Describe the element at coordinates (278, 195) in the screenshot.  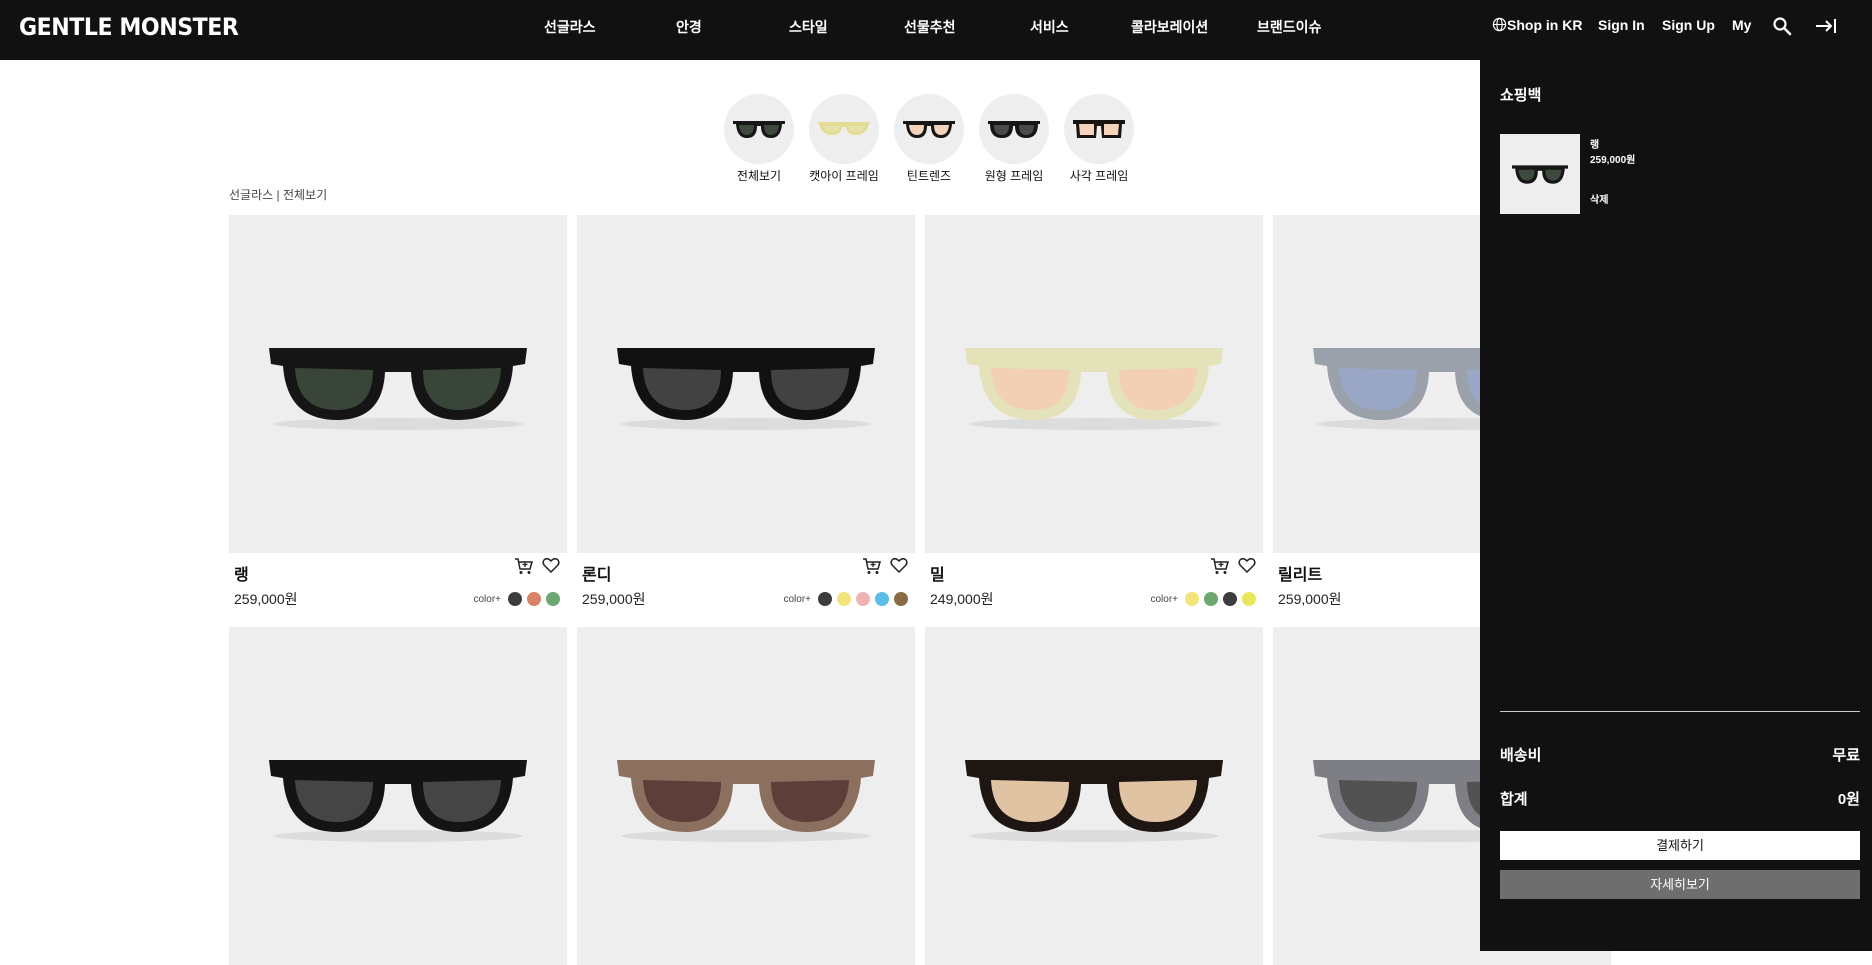
I see `breadcrumb: 선글라스 | 전체보기` at that location.